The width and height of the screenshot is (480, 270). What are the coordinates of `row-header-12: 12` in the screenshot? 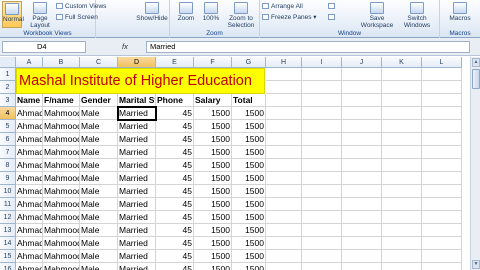 It's located at (8, 217).